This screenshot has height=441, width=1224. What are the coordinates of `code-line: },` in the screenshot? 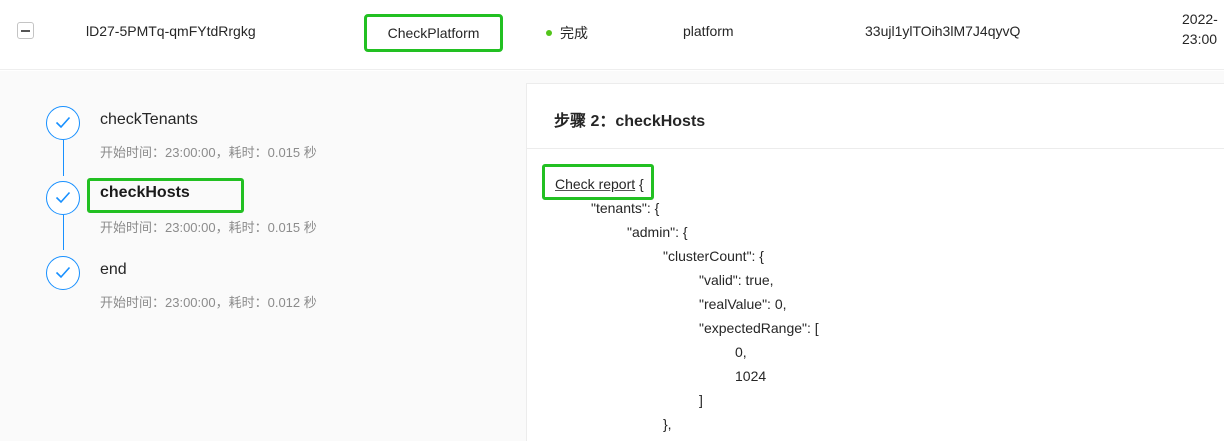 It's located at (667, 424).